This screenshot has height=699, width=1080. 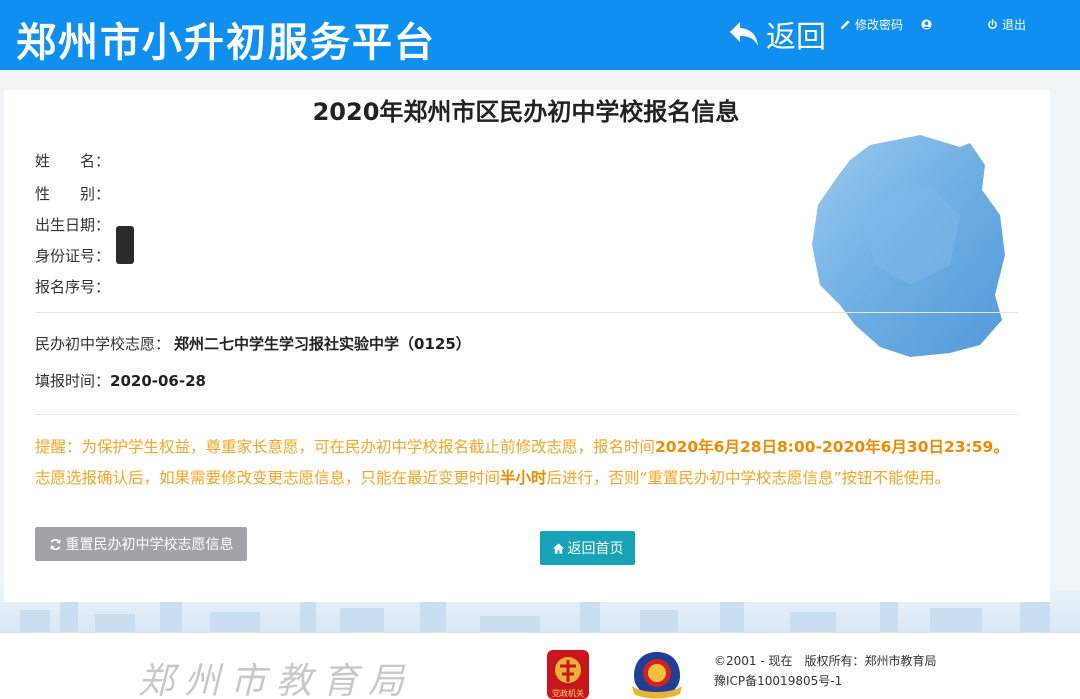 What do you see at coordinates (825, 661) in the screenshot?
I see `copyright-text: ©2001 - 现在 版权所有：郑州市教育局` at bounding box center [825, 661].